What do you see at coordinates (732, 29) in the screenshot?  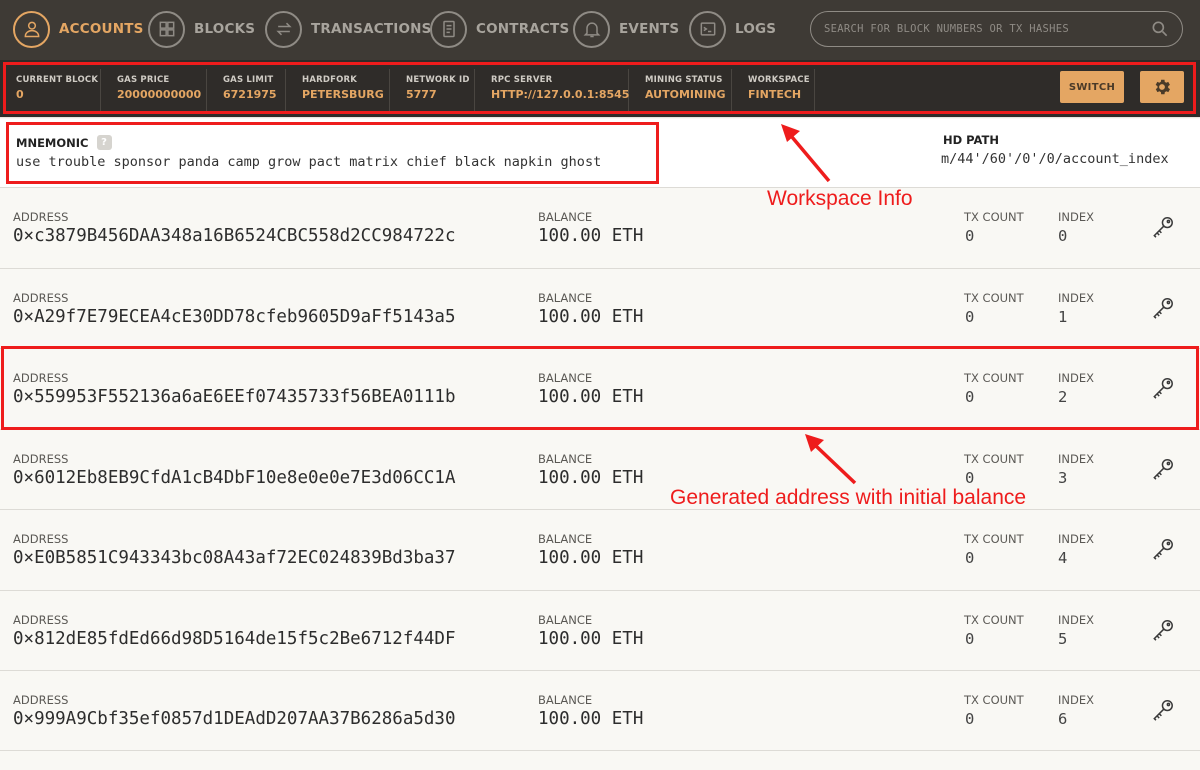 I see `nav-tab-logs: LOGS` at bounding box center [732, 29].